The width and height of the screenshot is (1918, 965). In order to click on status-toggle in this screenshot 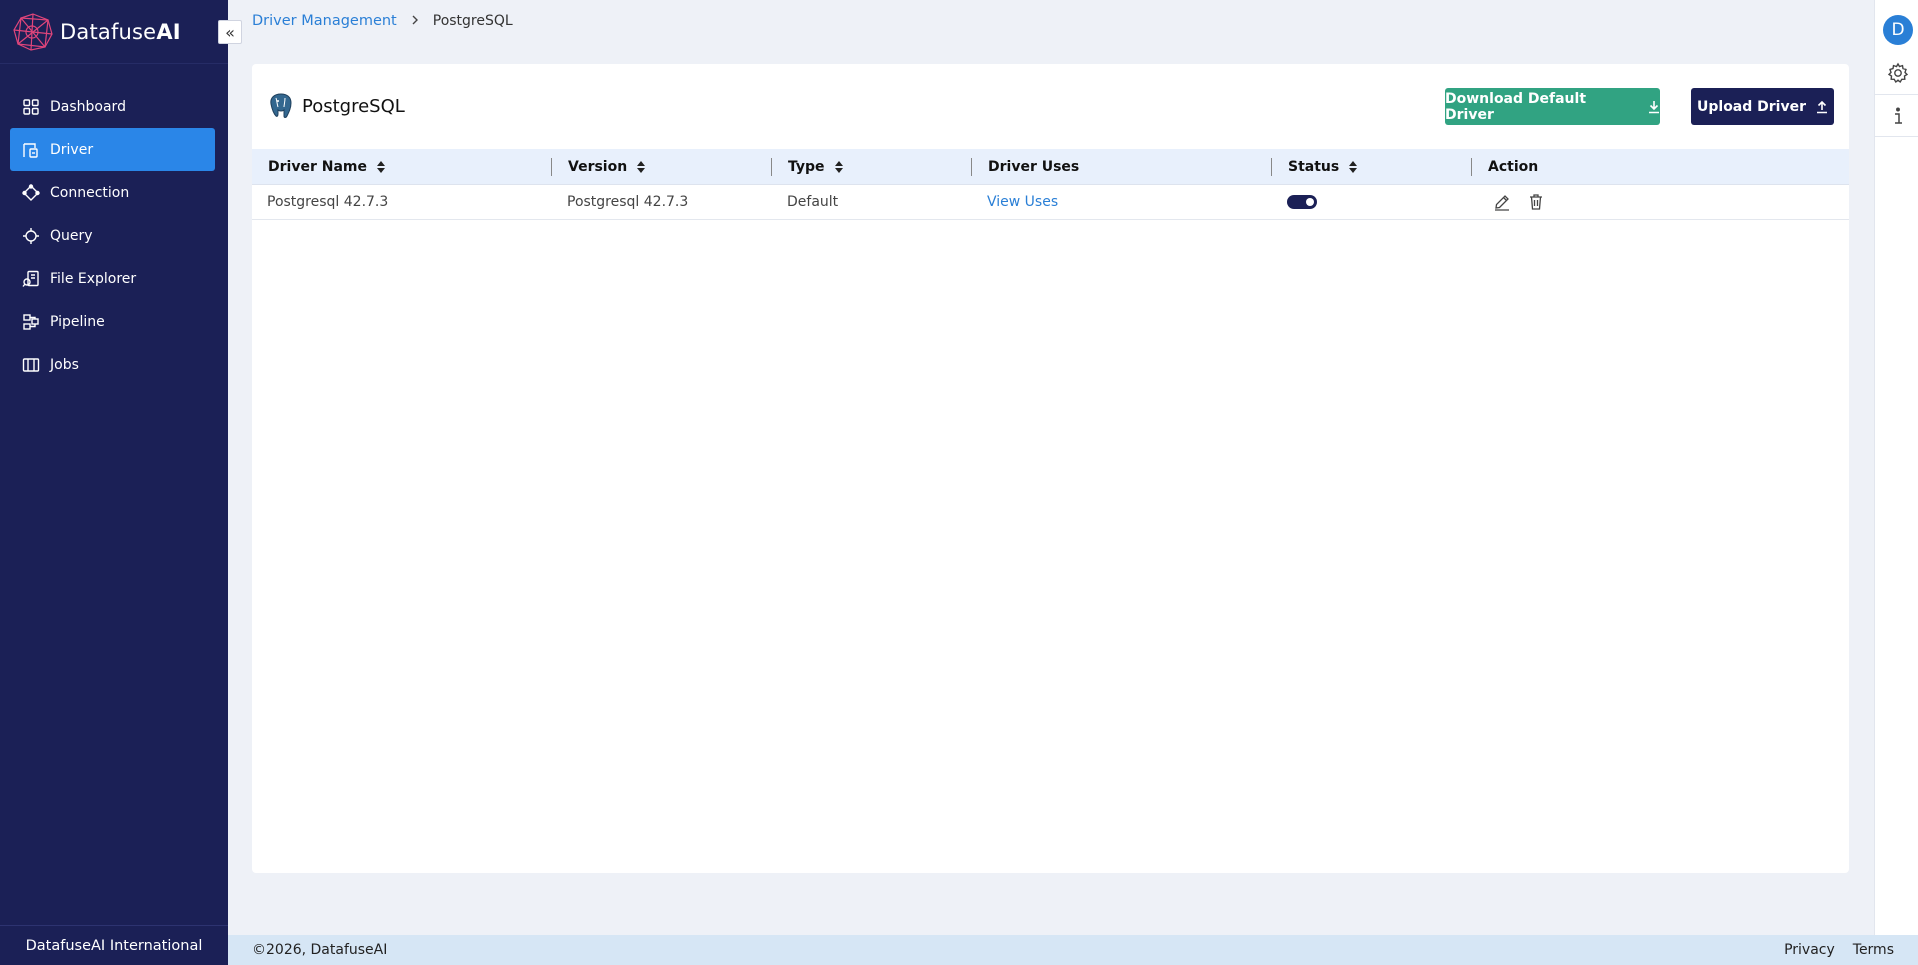, I will do `click(1302, 202)`.